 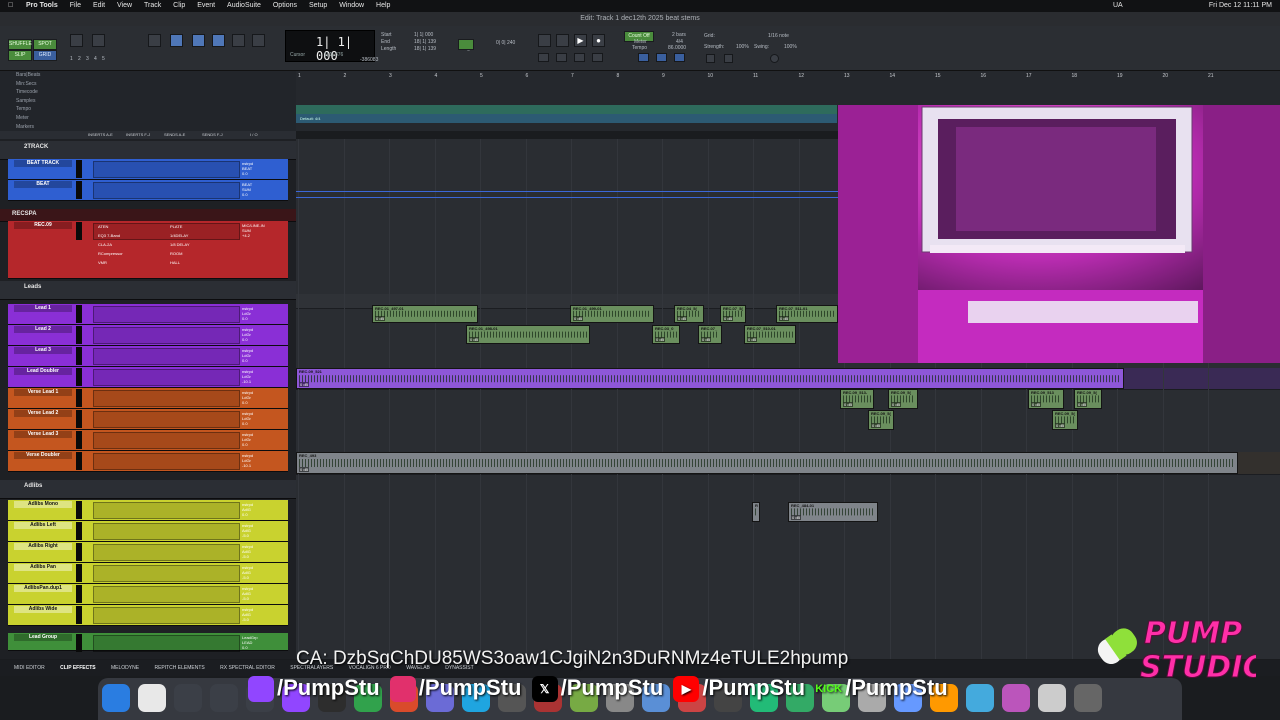 I want to click on rec-send: PLATE, so click(x=176, y=226).